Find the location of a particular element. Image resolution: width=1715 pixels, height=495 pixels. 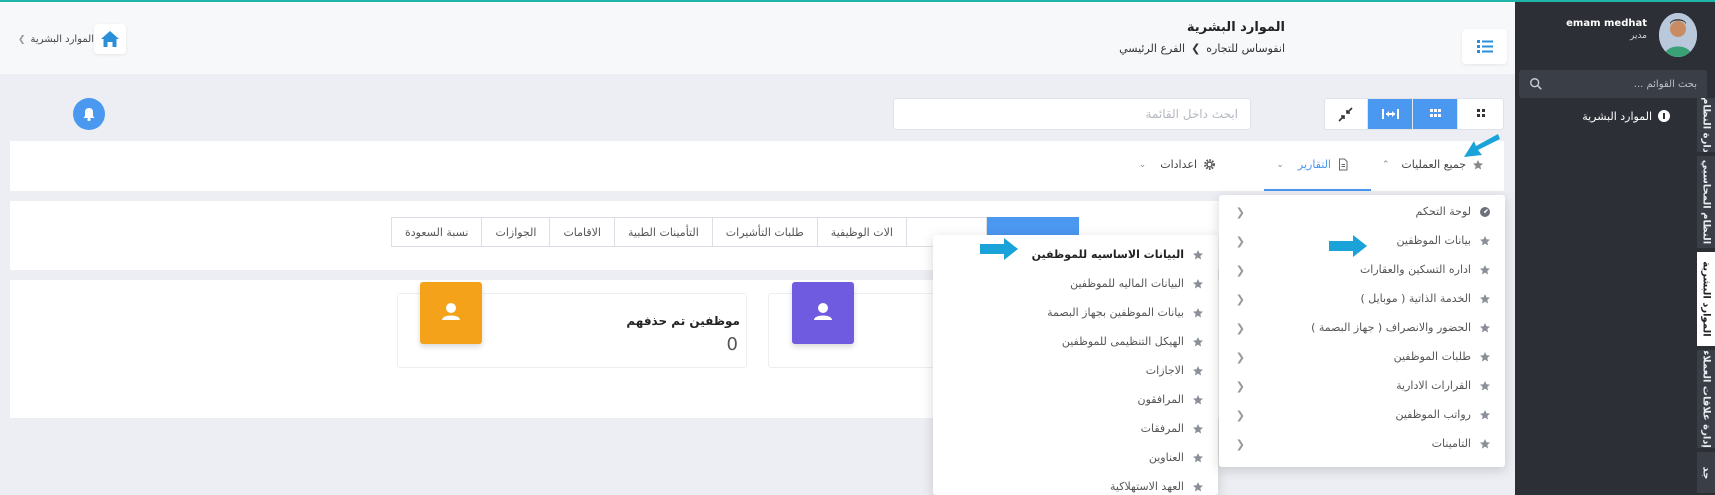

home-button is located at coordinates (110, 39).